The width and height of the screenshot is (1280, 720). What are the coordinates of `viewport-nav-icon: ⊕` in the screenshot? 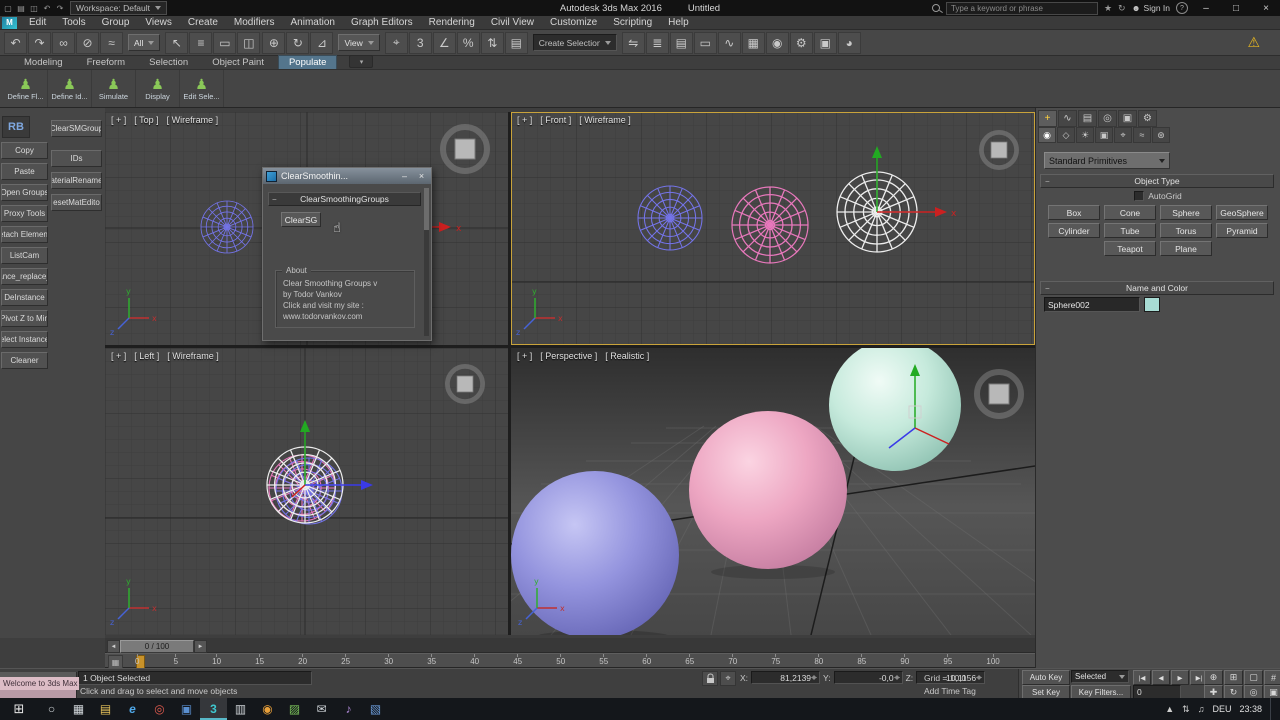 It's located at (1213, 677).